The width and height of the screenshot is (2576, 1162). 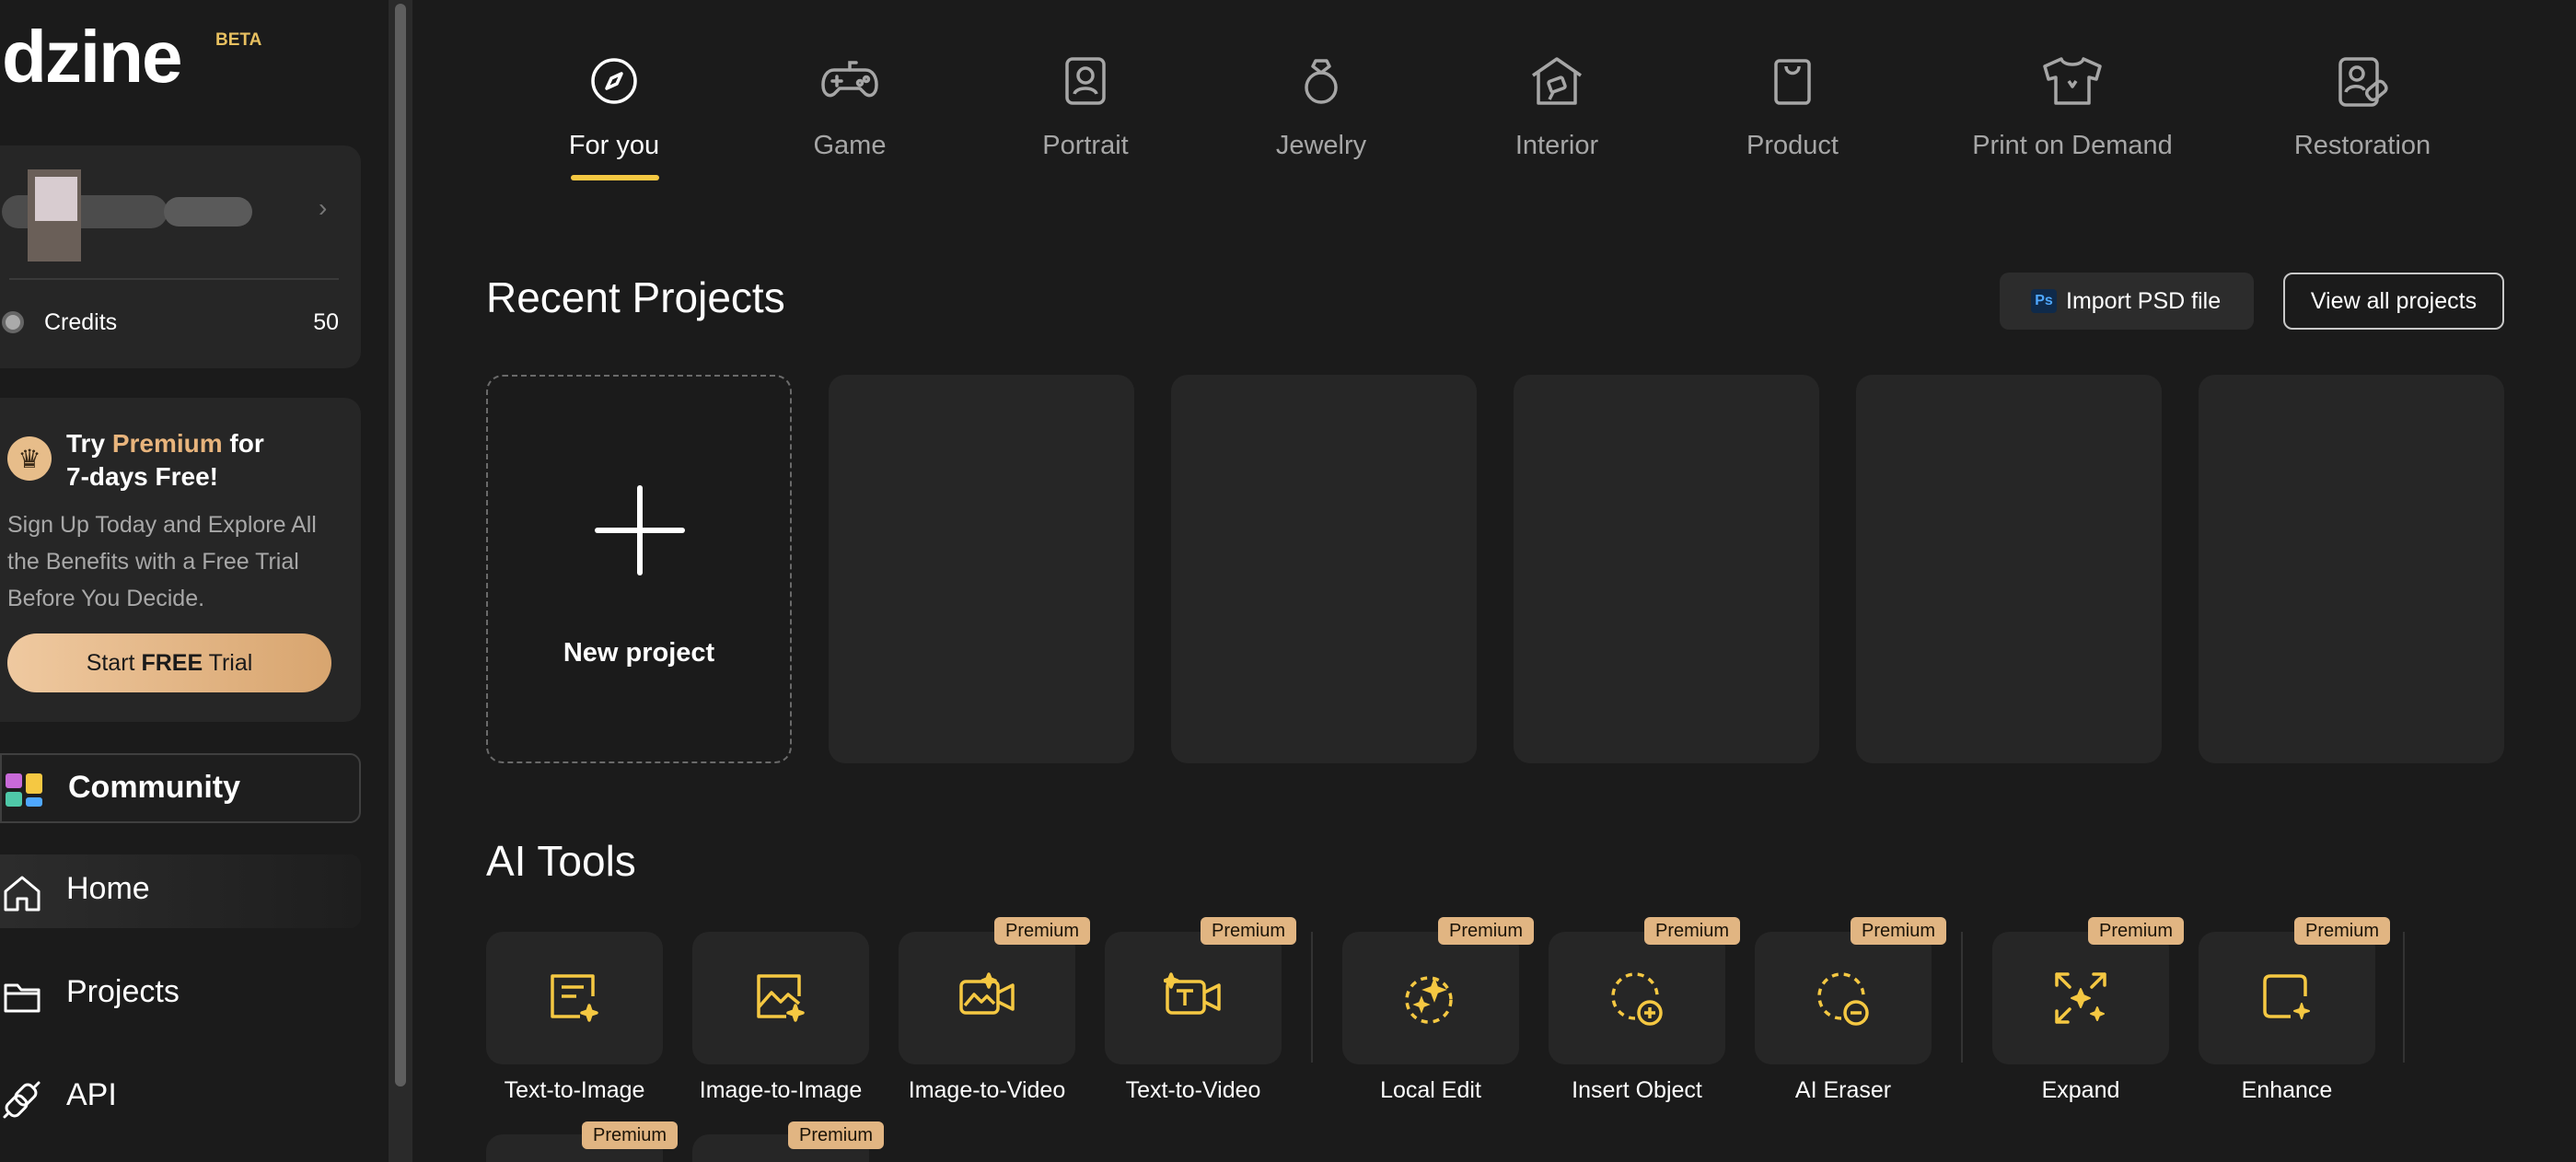 I want to click on tool-label: Local Edit, so click(x=1430, y=1090).